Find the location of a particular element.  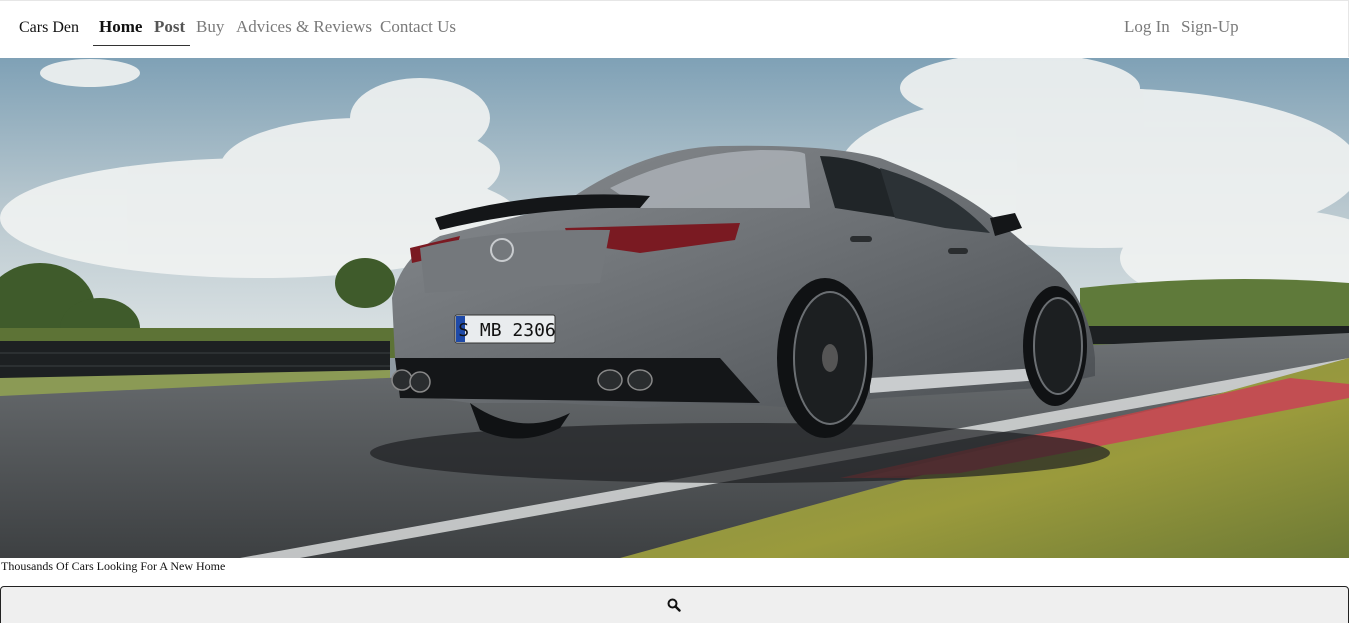

nav-home-link: Home is located at coordinates (120, 27).